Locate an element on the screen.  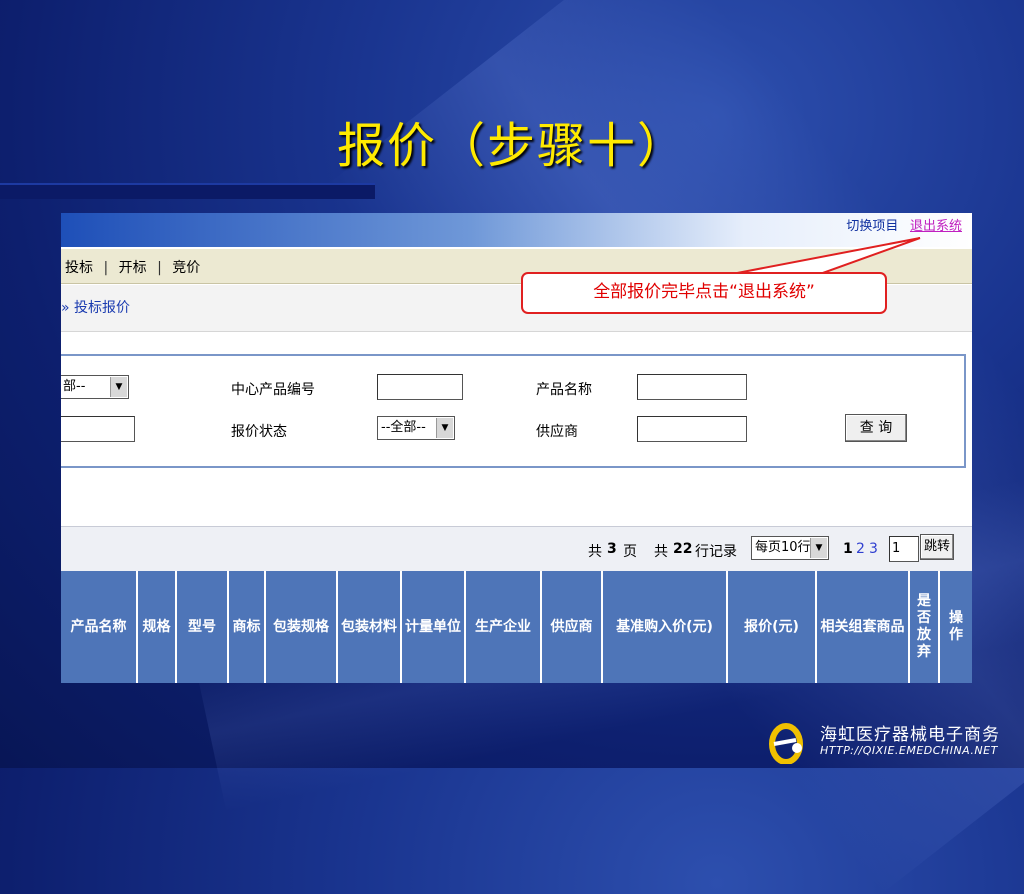
product-name-input is located at coordinates (692, 387).